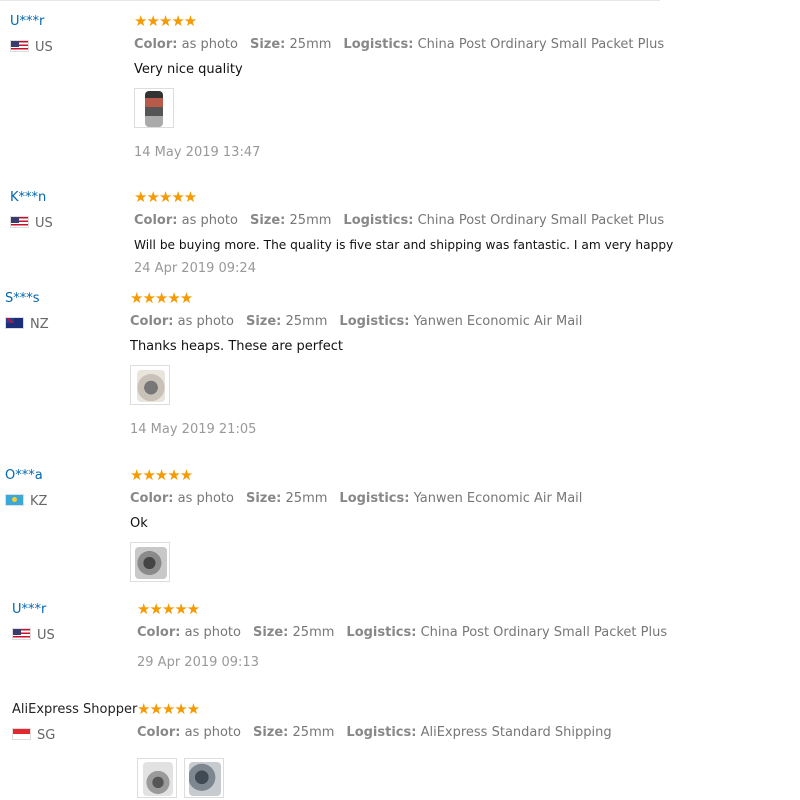 This screenshot has width=800, height=800. I want to click on review-text: Ok, so click(139, 523).